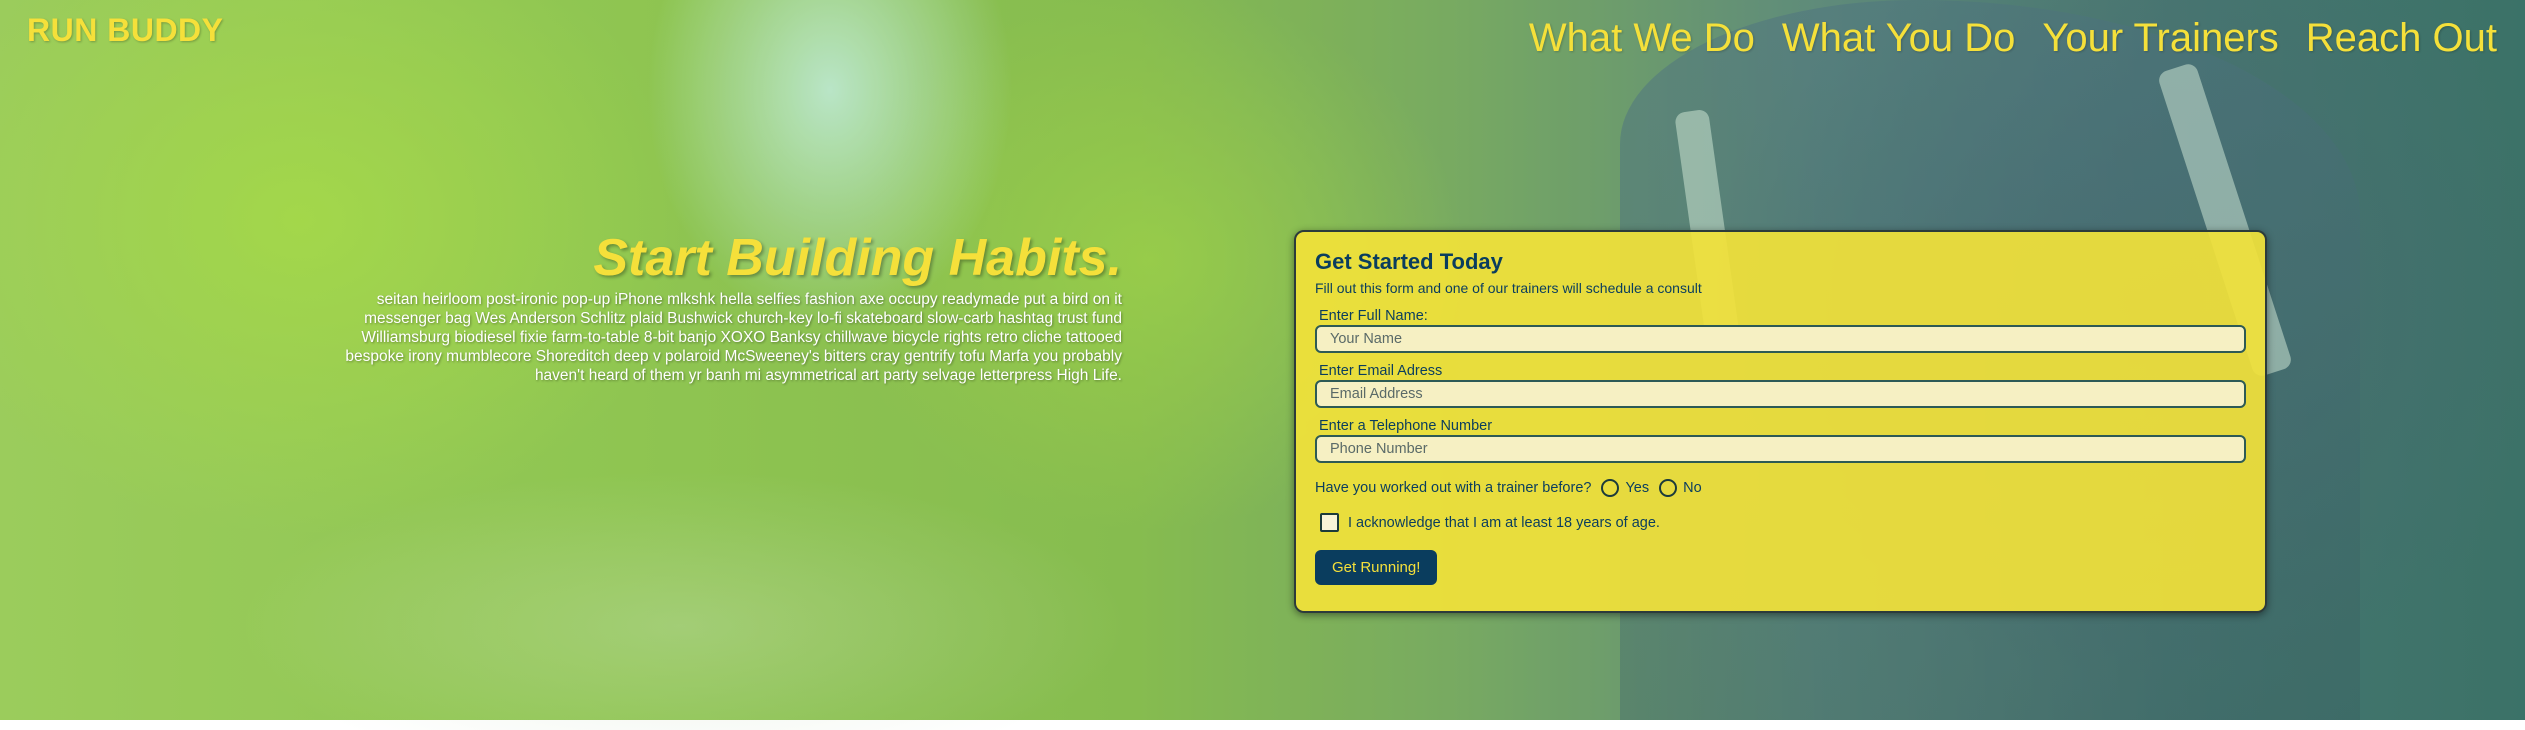  I want to click on radio-yes-label: Yes, so click(1637, 488).